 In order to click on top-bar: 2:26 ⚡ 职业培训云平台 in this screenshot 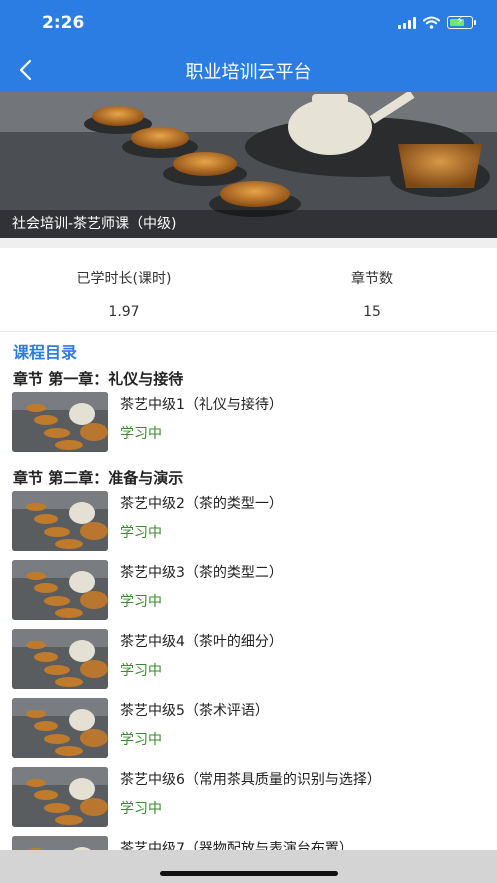, I will do `click(248, 46)`.